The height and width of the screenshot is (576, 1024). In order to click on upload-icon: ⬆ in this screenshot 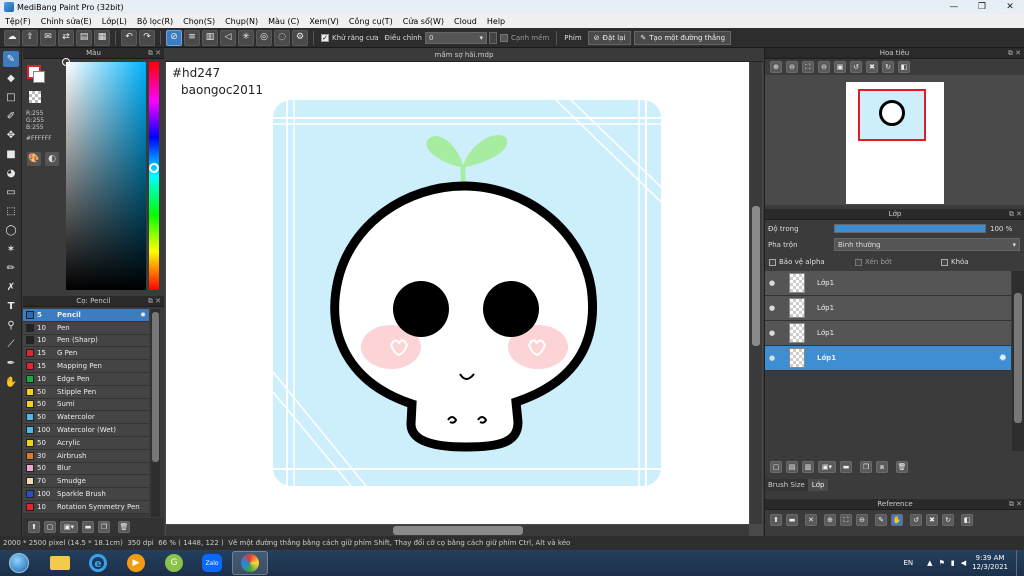, I will do `click(776, 520)`.